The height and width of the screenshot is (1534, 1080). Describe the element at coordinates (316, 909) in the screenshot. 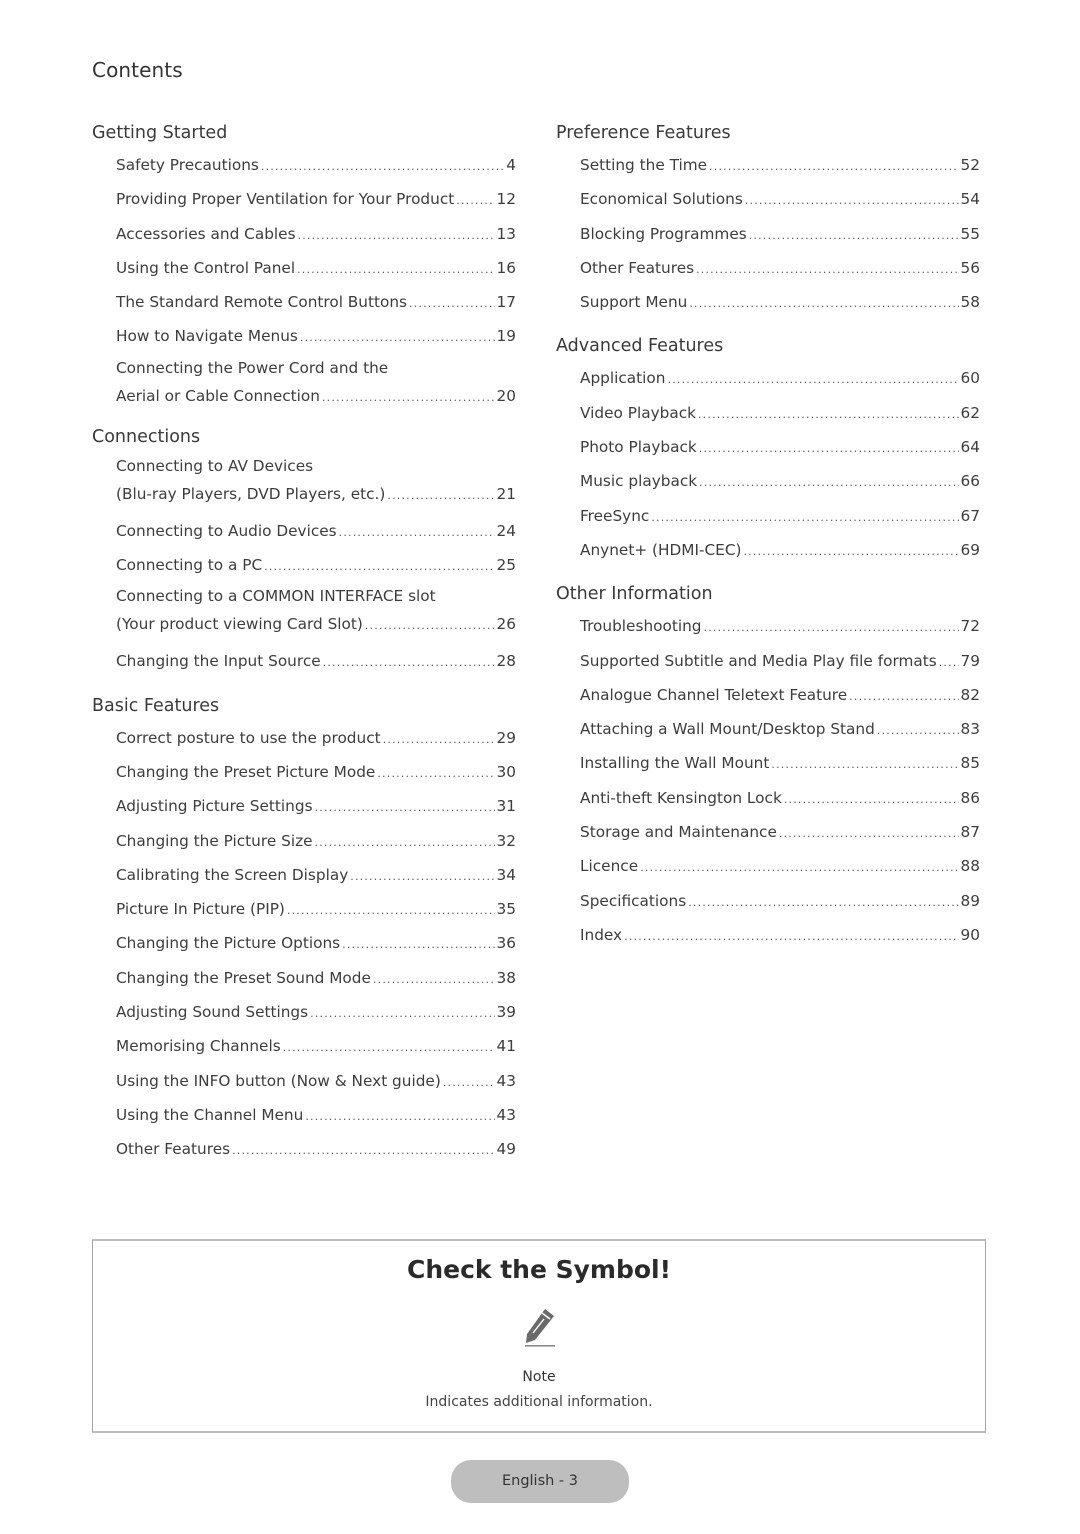

I see `toc-entry: Picture In Picture (PIP) 35` at that location.